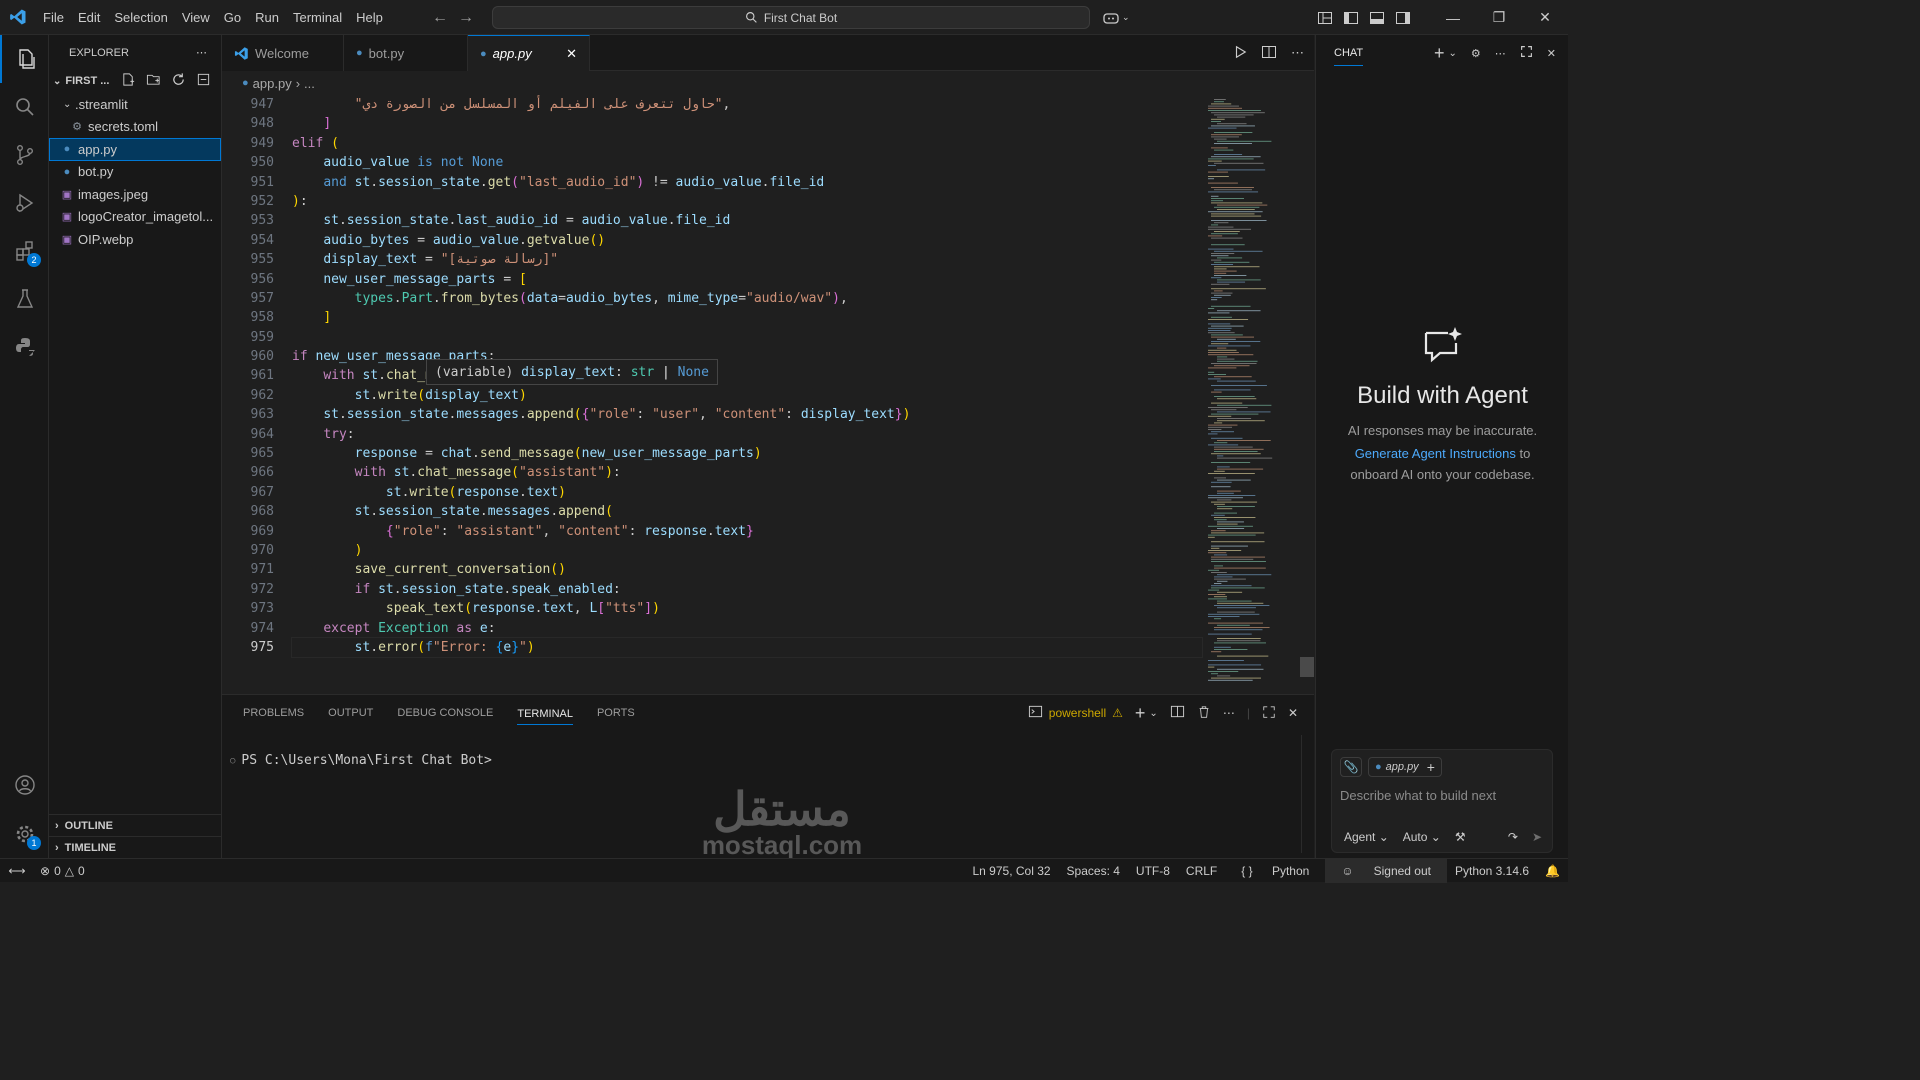  What do you see at coordinates (1513, 837) in the screenshot?
I see `delegate-icon: ↷` at bounding box center [1513, 837].